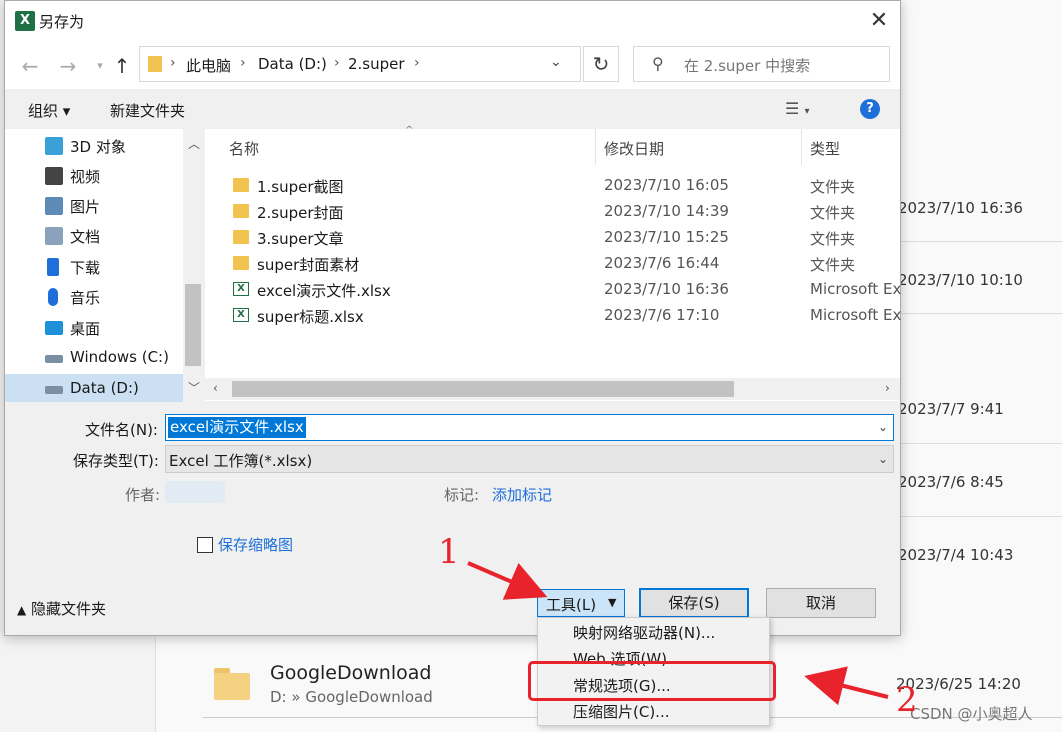 This screenshot has width=1062, height=732. Describe the element at coordinates (666, 185) in the screenshot. I see `file-date: 2023/7/10 16:05` at that location.